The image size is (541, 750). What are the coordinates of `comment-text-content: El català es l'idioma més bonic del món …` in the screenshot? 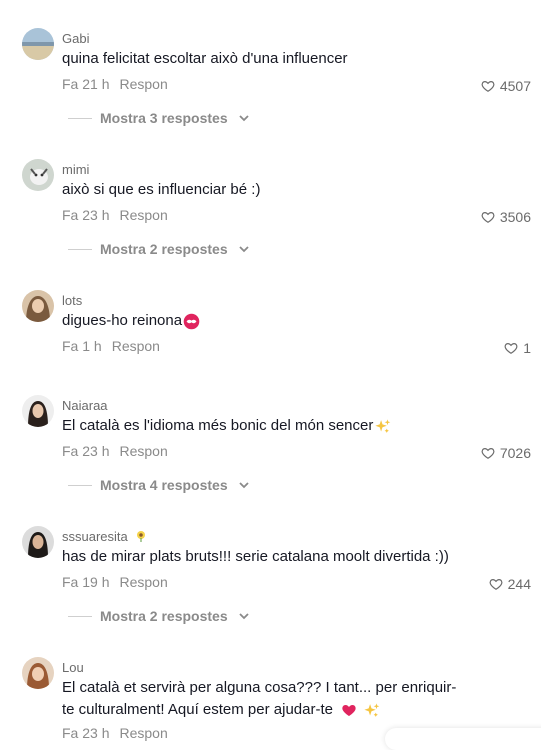 It's located at (218, 425).